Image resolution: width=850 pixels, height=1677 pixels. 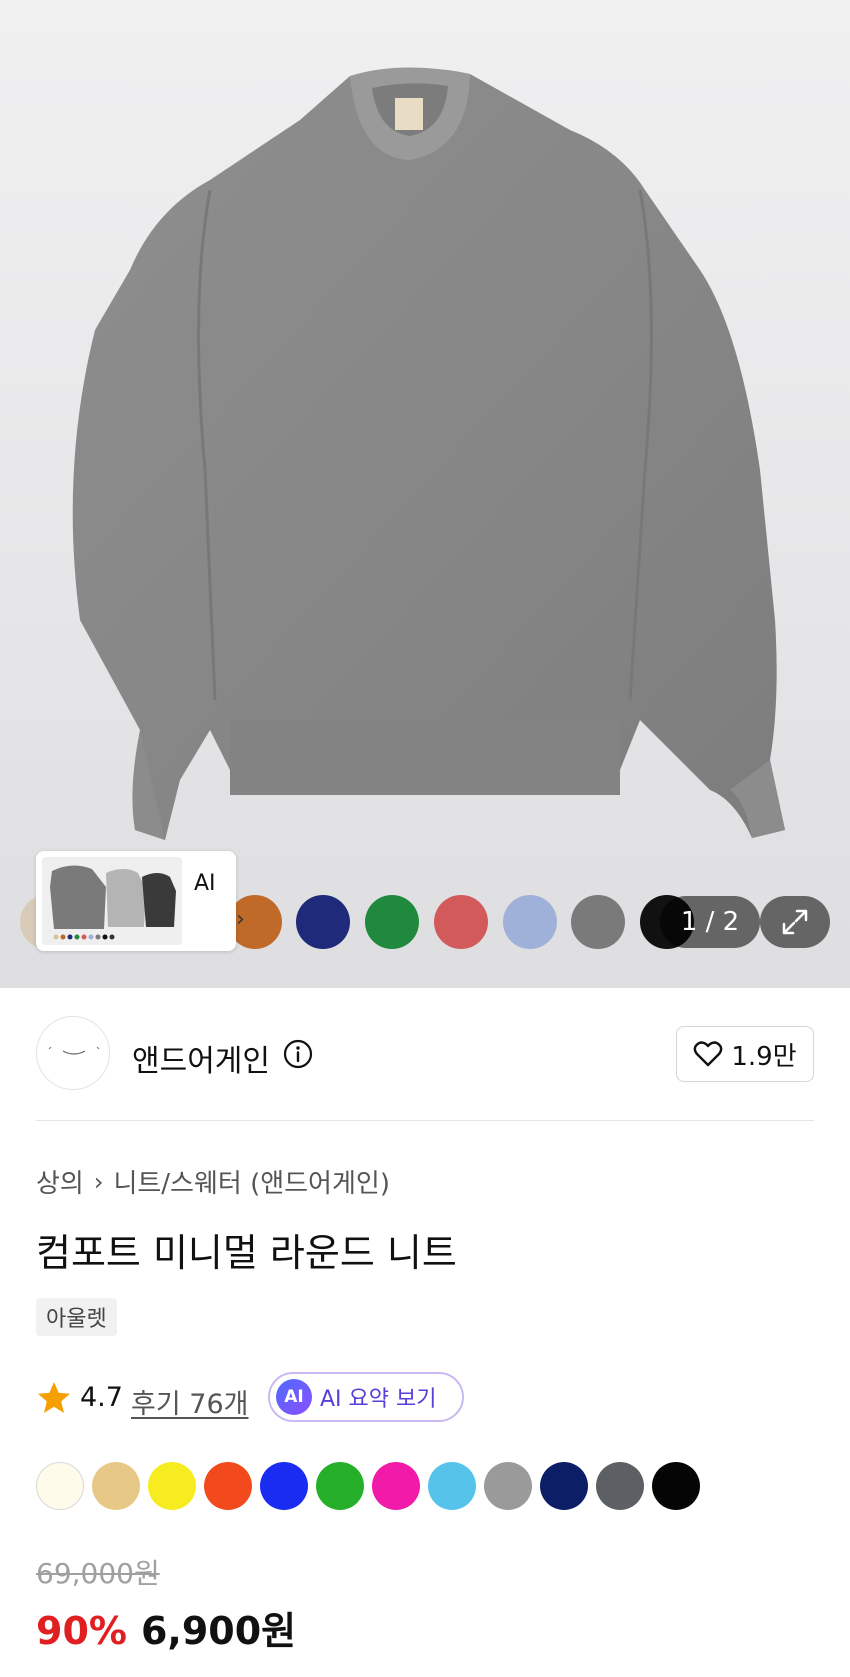 I want to click on brand-name: 앤드어게인, so click(x=201, y=1058).